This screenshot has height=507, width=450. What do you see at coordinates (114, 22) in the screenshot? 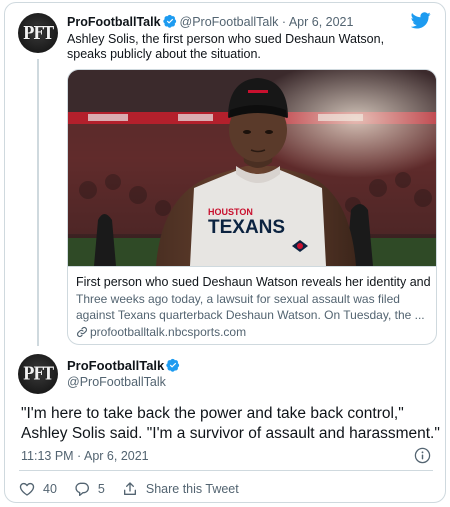
I see `quoted-author-name: ProFootballTalk` at bounding box center [114, 22].